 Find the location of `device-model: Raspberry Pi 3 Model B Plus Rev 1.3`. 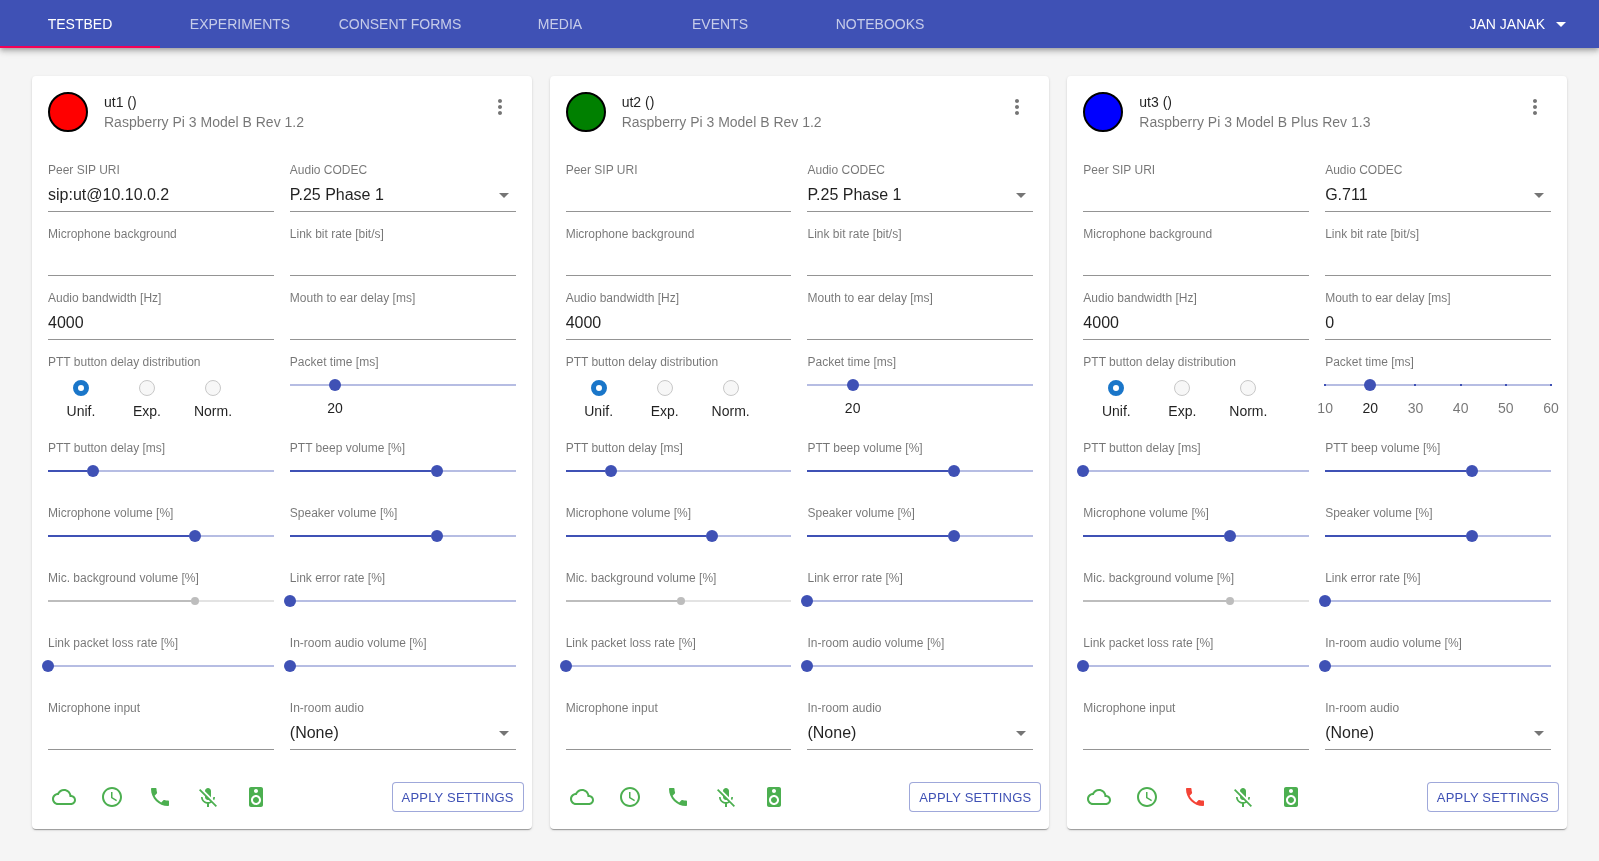

device-model: Raspberry Pi 3 Model B Plus Rev 1.3 is located at coordinates (1255, 122).